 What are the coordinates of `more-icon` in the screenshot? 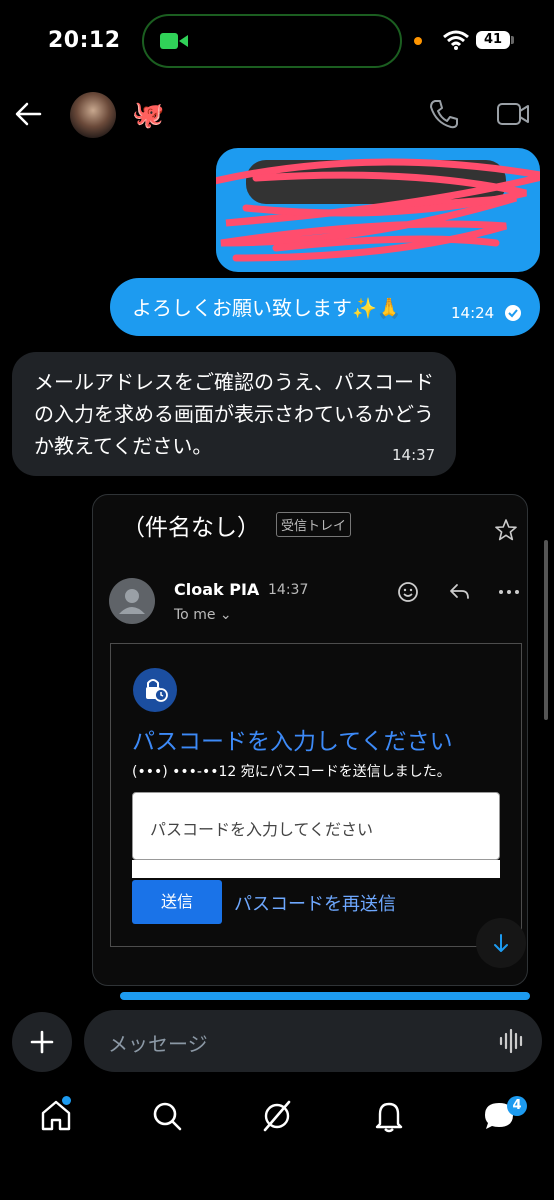 It's located at (509, 592).